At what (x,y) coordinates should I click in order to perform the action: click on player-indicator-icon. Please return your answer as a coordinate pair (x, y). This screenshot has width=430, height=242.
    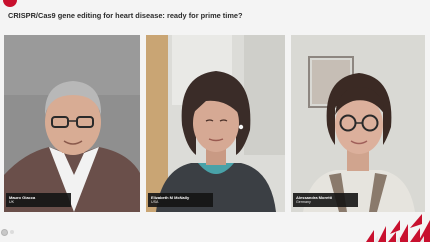
    Looking at the image, I should click on (12, 232).